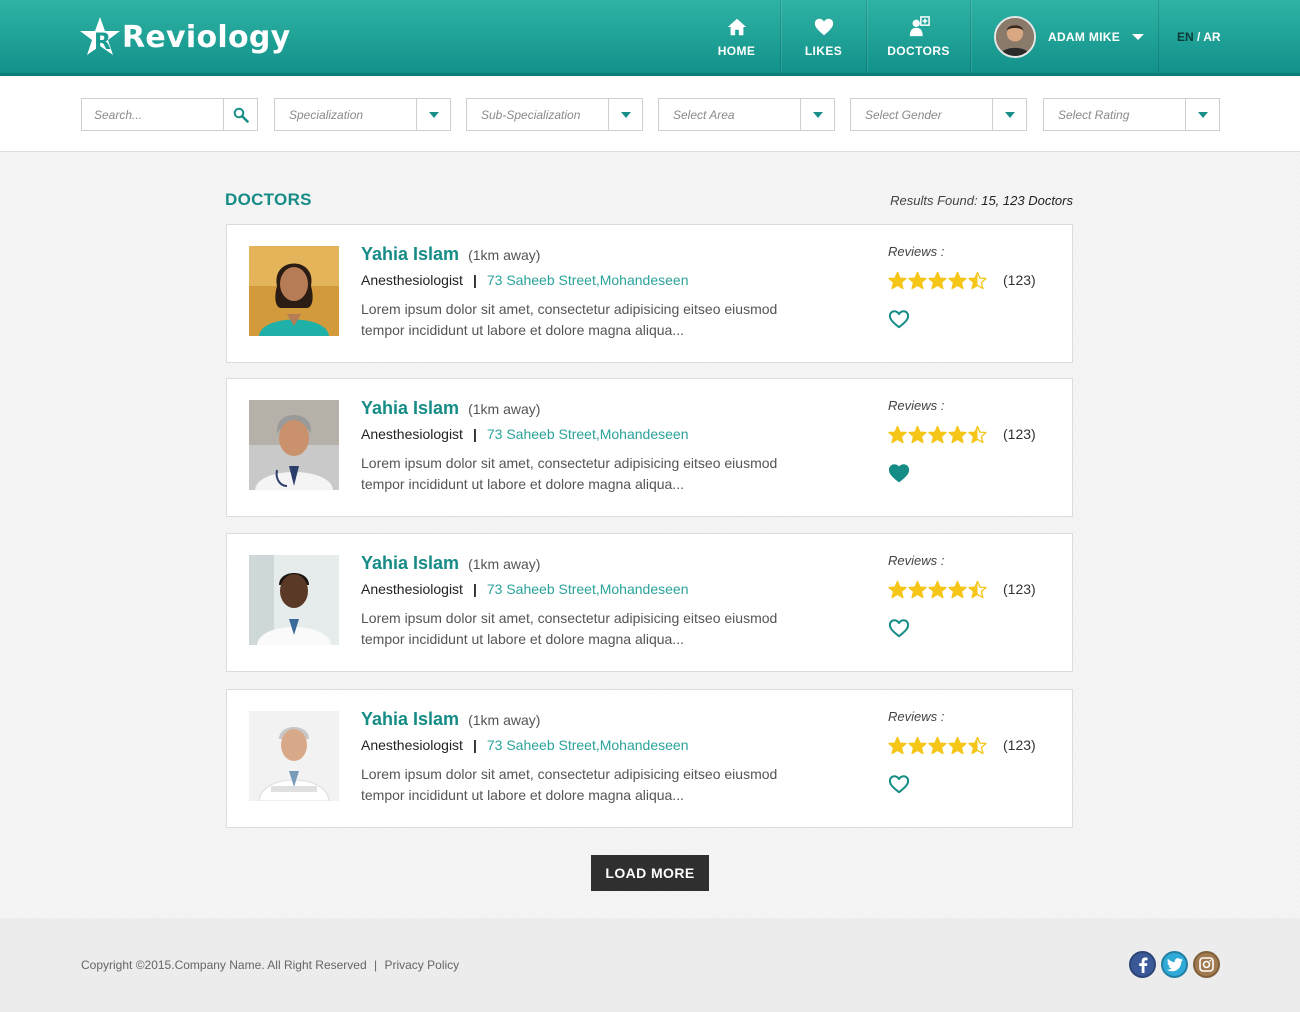 The height and width of the screenshot is (1012, 1300). Describe the element at coordinates (823, 26) in the screenshot. I see `heart-icon` at that location.